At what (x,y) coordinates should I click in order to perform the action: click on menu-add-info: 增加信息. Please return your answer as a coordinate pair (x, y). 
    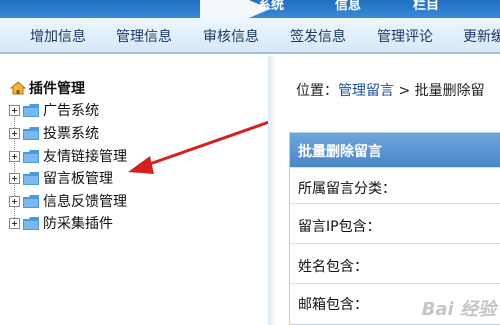
    Looking at the image, I should click on (58, 36).